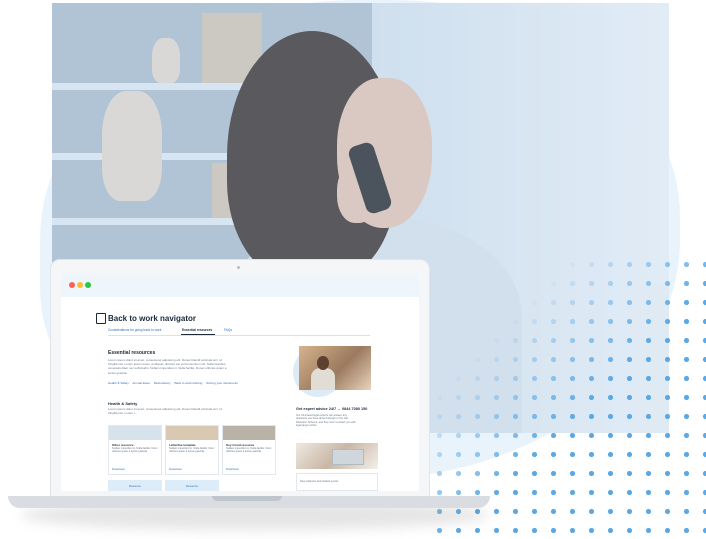 This screenshot has height=539, width=706. Describe the element at coordinates (132, 353) in the screenshot. I see `essential-resources-heading: Essential resources` at that location.